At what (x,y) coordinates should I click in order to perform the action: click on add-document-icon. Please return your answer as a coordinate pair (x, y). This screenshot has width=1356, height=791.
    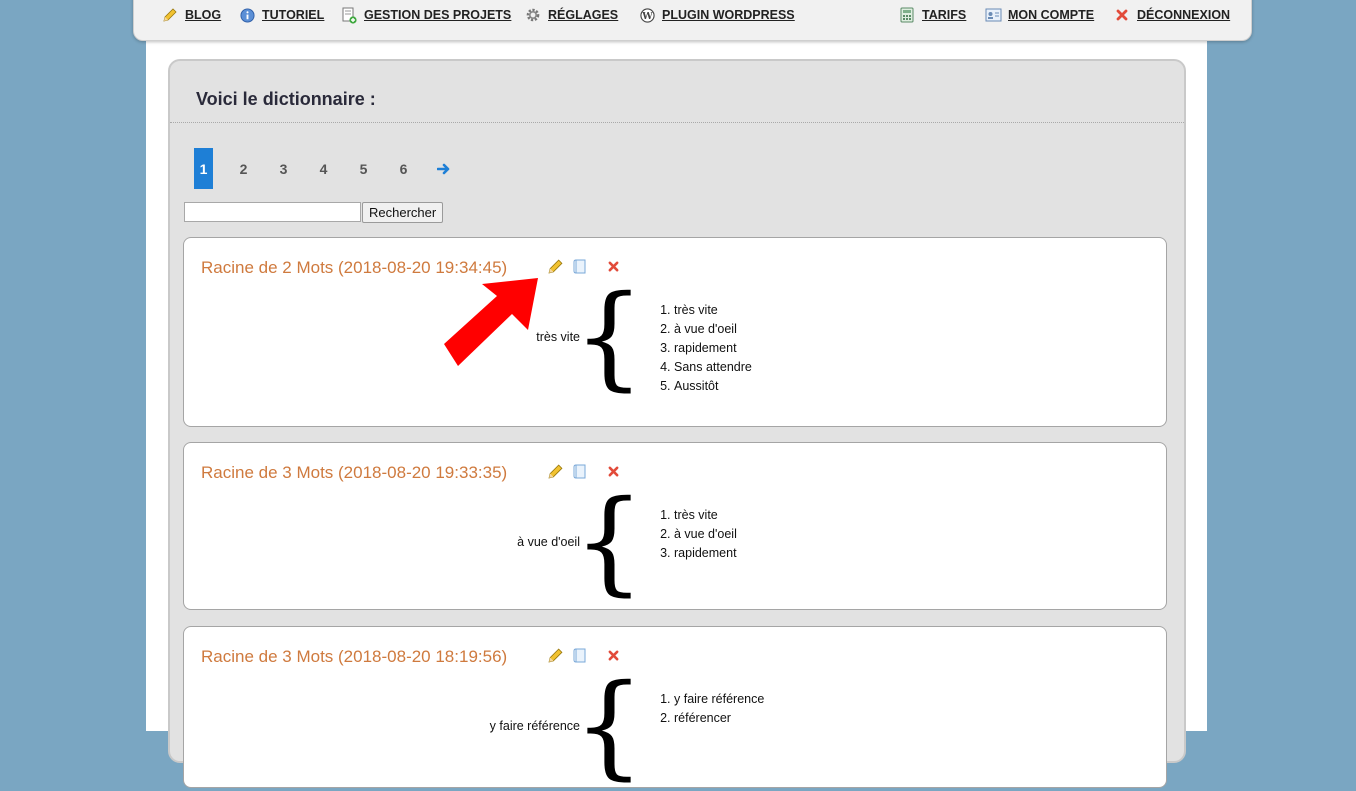
    Looking at the image, I should click on (349, 15).